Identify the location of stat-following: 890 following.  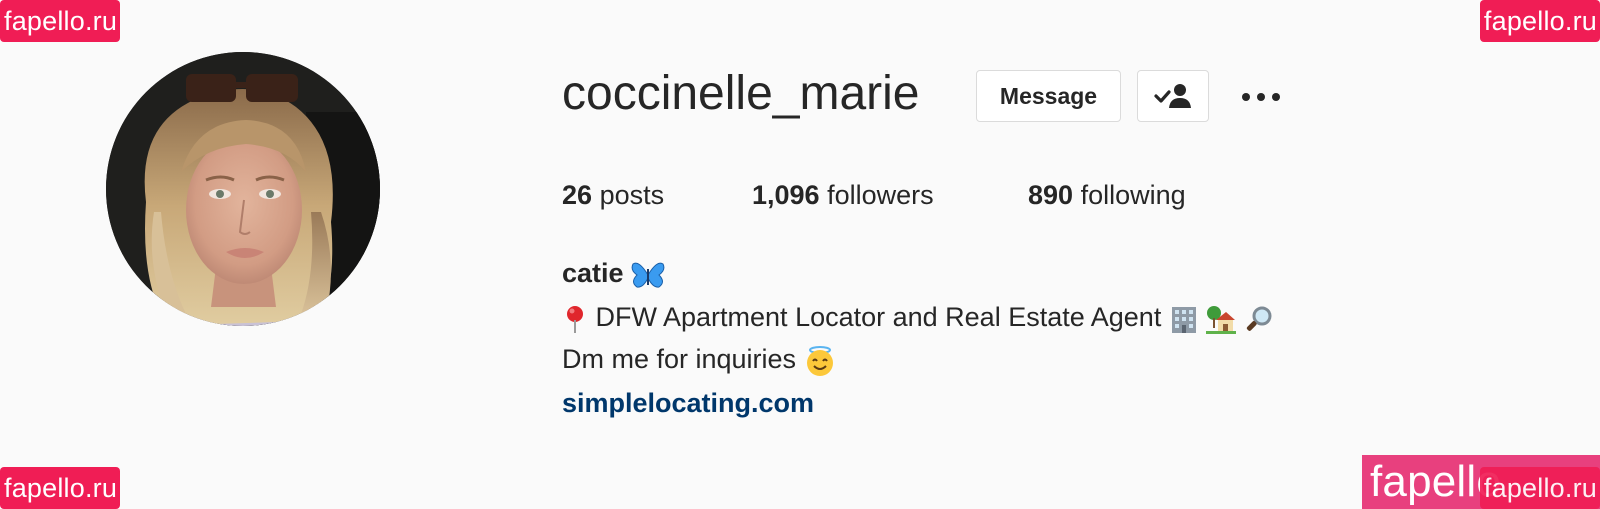
(1107, 195).